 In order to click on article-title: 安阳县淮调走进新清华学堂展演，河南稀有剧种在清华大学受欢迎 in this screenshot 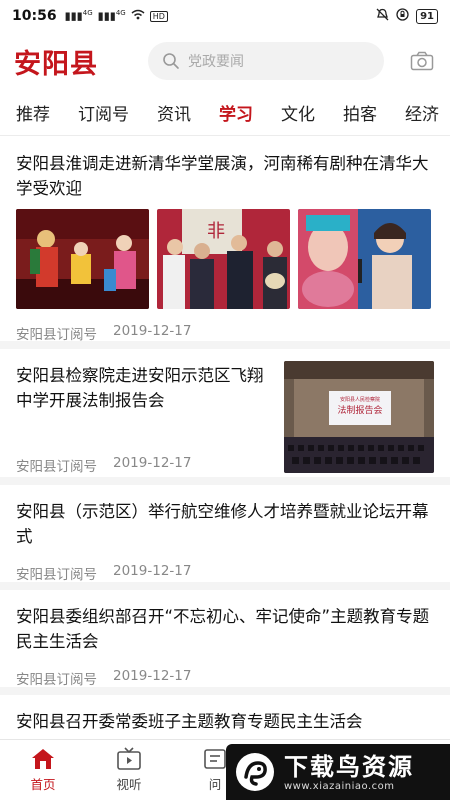, I will do `click(222, 176)`.